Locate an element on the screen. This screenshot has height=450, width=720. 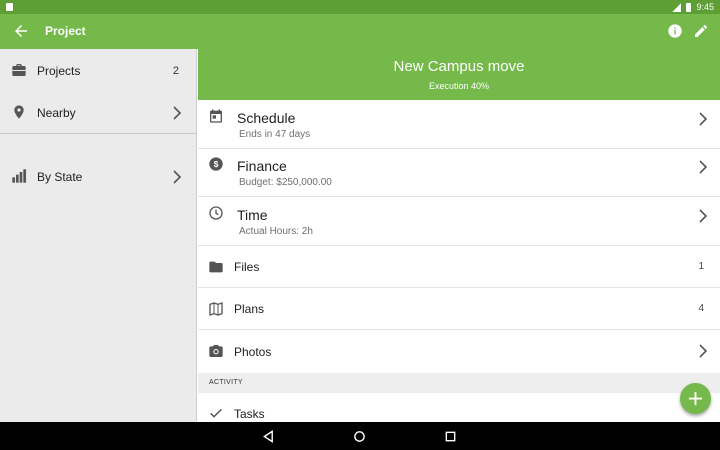
add-fab-button is located at coordinates (695, 398).